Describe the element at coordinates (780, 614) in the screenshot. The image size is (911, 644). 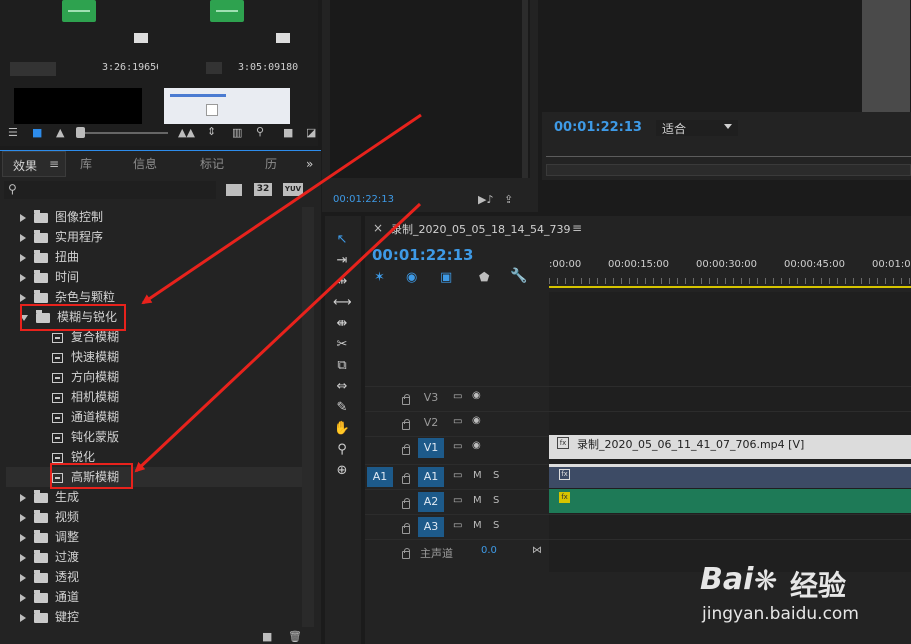
I see `baidu-url: jingyan.baidu.com` at that location.